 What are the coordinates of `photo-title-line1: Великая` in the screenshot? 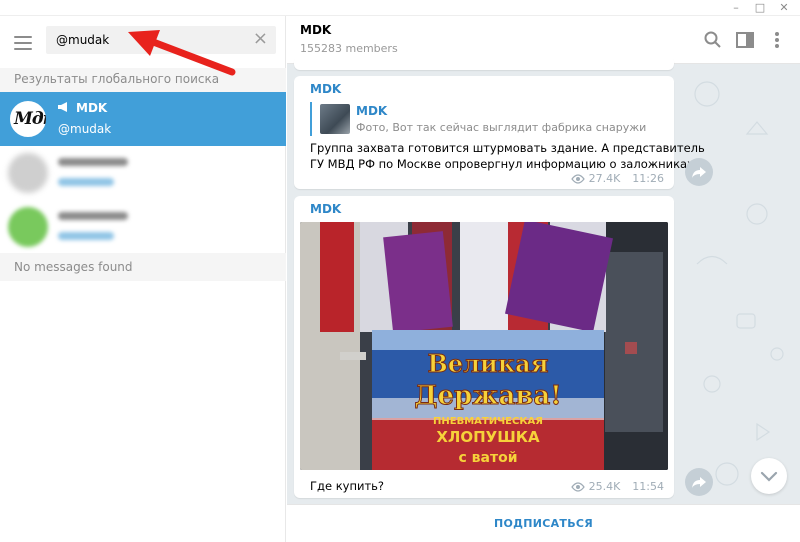 It's located at (488, 363).